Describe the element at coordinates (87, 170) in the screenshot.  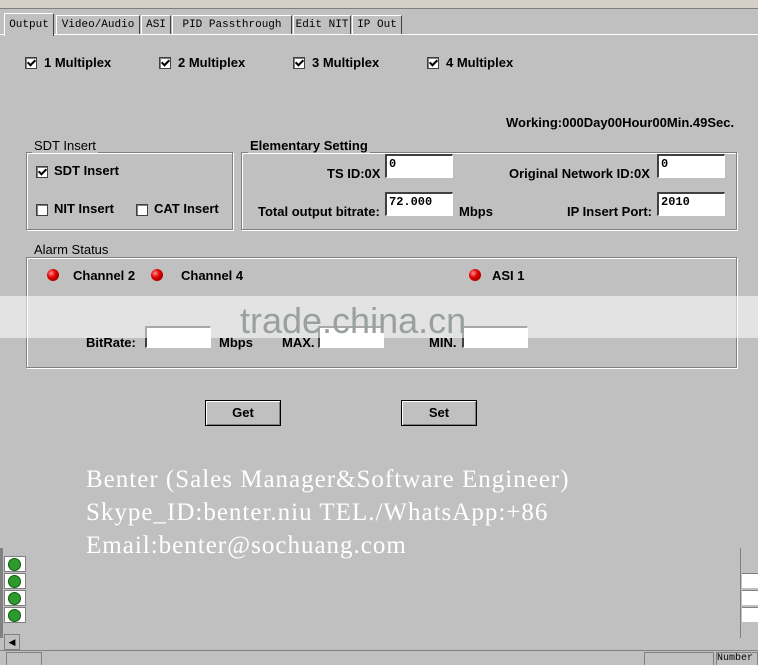
I see `sdt-insert-label: SDT Insert` at that location.